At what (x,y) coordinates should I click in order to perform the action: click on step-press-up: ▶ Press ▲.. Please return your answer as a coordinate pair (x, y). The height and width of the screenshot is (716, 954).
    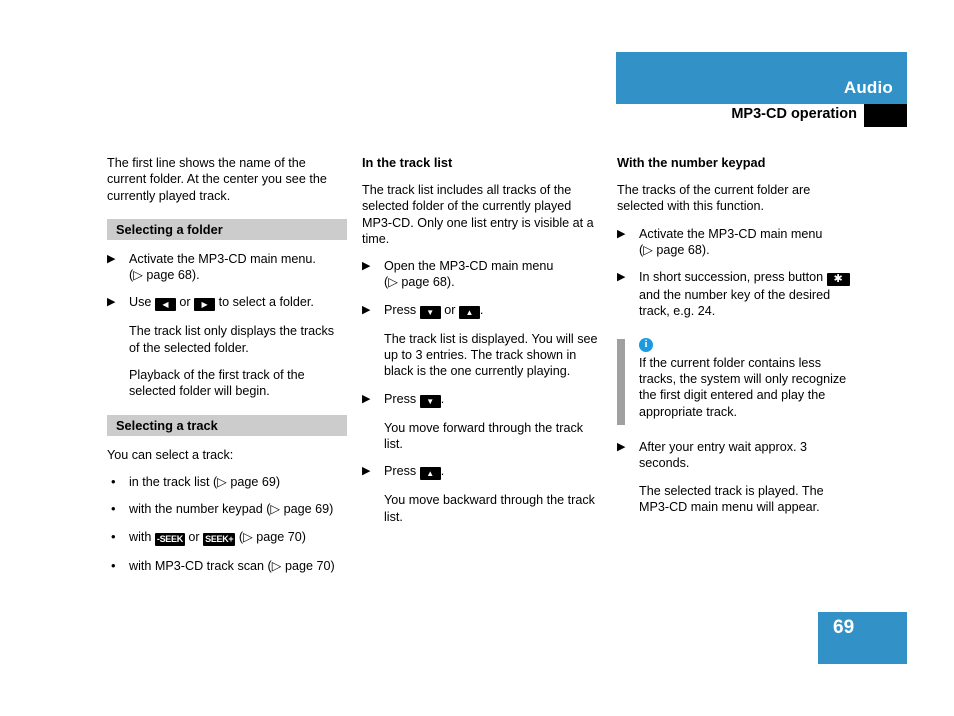
    Looking at the image, I should click on (482, 472).